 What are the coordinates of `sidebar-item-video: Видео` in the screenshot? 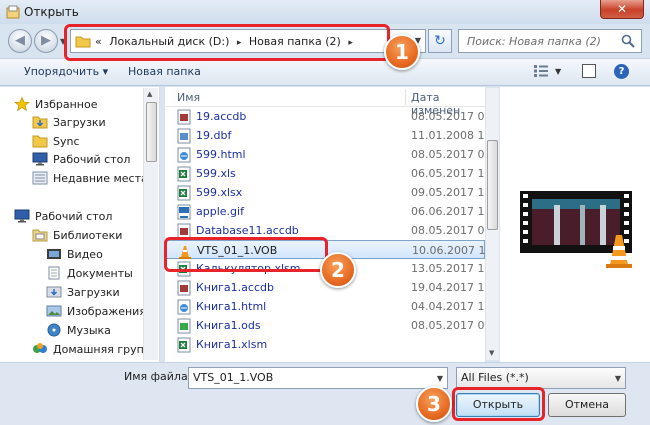 It's located at (74, 254).